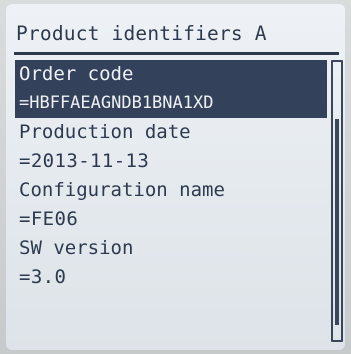 This screenshot has width=351, height=354. I want to click on scrollbar-thumb, so click(337, 222).